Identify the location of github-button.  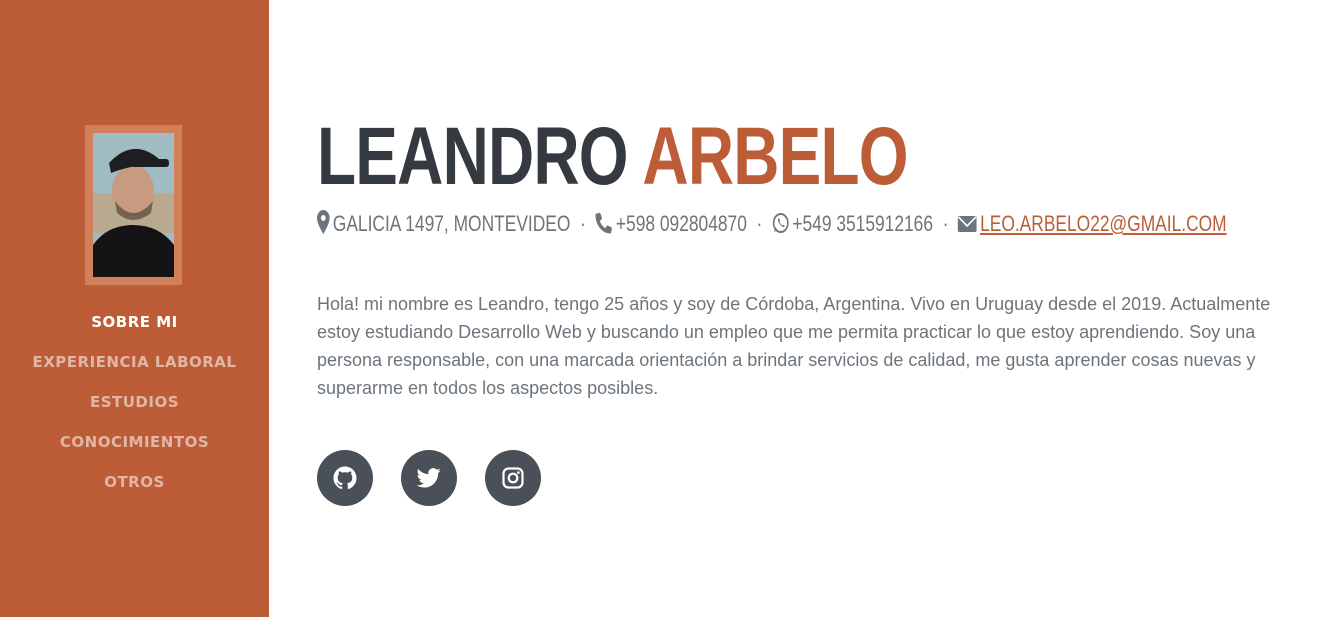
(345, 478).